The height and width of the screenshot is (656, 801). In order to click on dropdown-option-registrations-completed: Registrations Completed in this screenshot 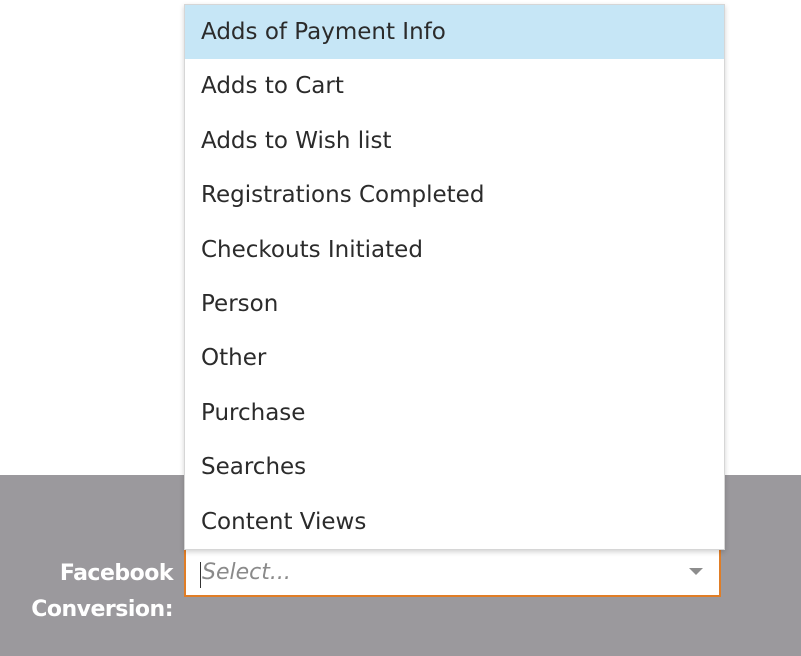, I will do `click(454, 195)`.